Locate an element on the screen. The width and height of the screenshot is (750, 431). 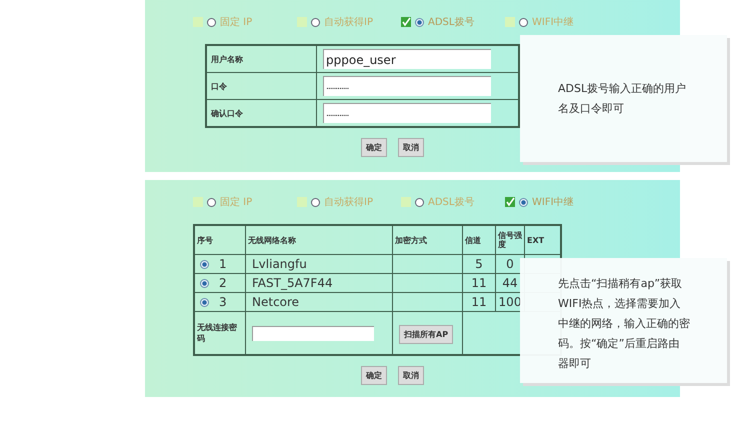
column-header: 无线网络名称 is located at coordinates (319, 239).